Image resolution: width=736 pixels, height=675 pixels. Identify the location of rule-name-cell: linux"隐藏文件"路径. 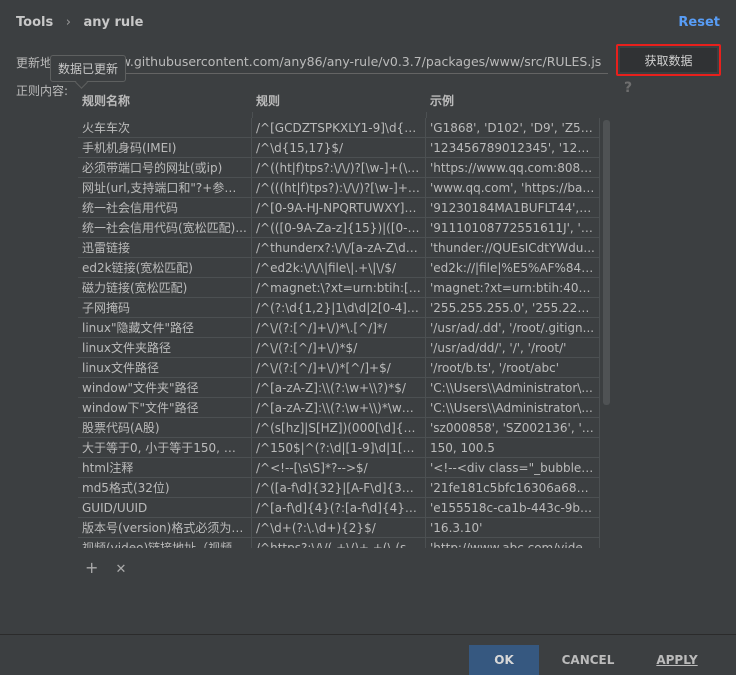
(165, 327).